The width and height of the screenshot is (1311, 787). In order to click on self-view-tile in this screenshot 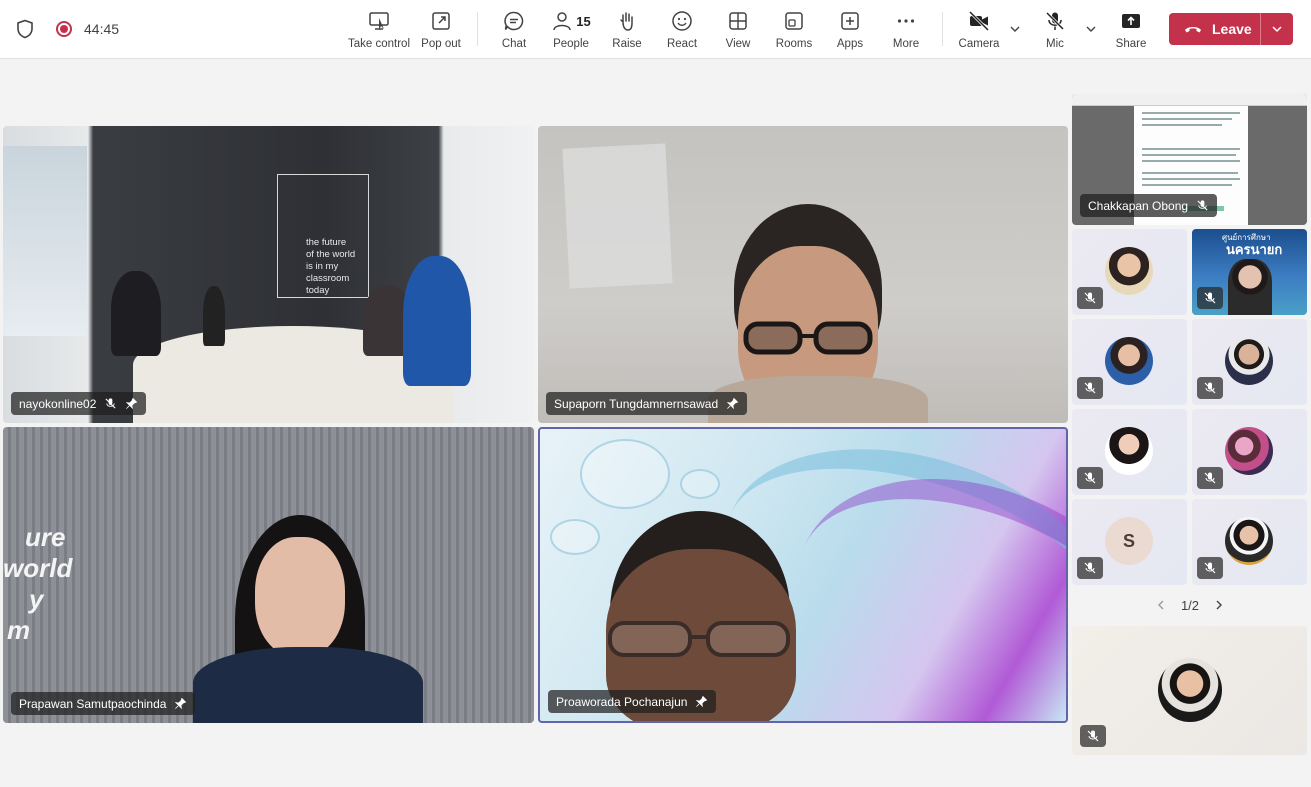, I will do `click(1189, 690)`.